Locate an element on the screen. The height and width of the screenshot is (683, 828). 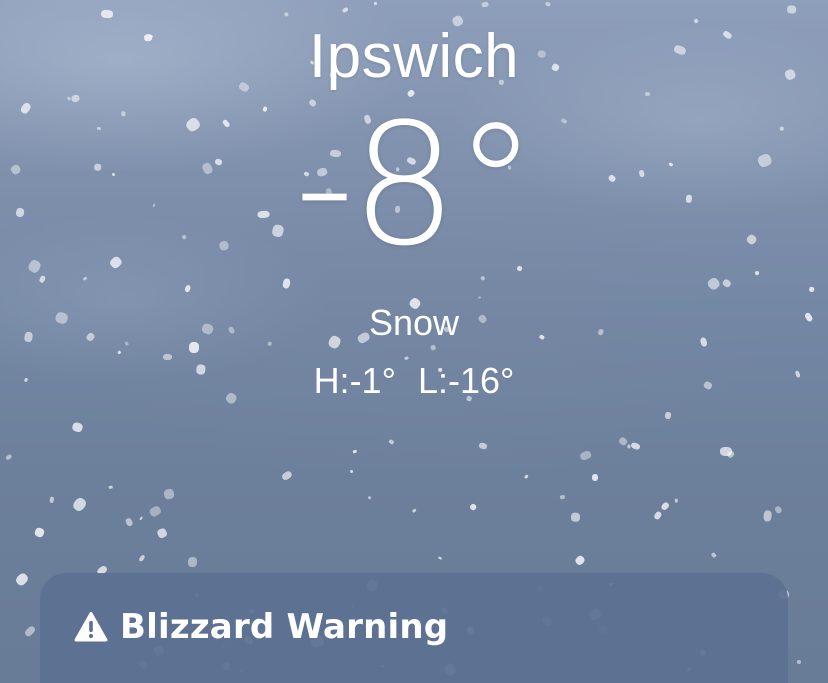
weather-alert-card: Blizzard Warning is located at coordinates (414, 628).